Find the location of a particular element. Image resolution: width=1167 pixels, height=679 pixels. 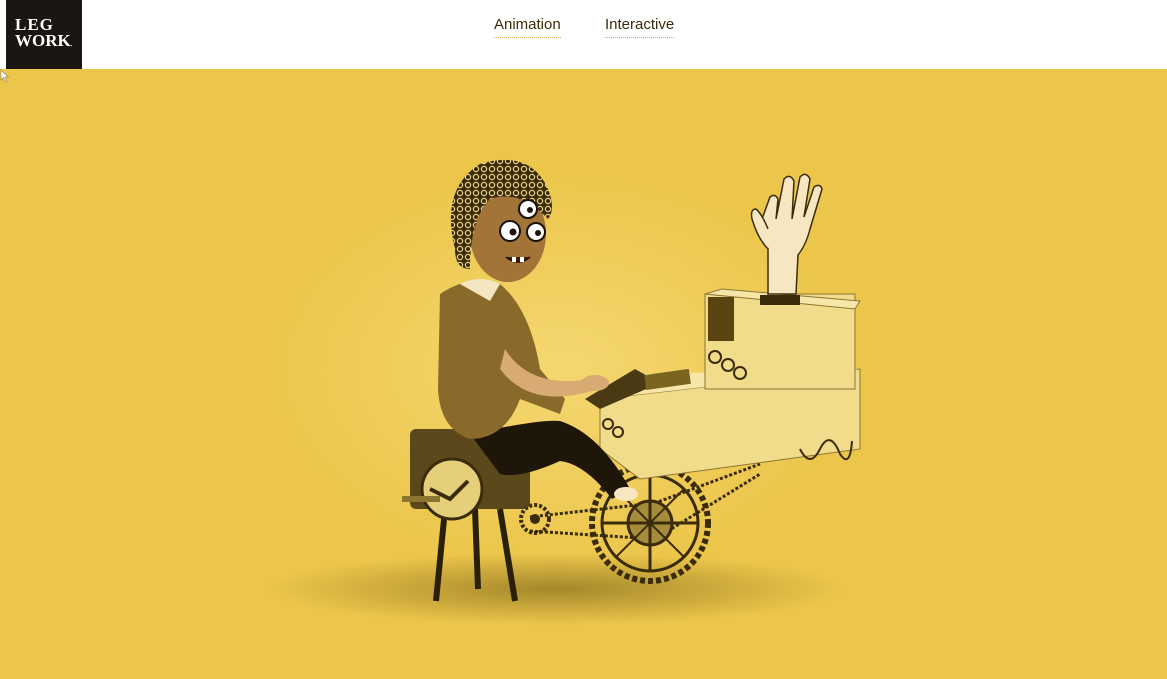

site-header: LEG WORK. Animation Interactive is located at coordinates (583, 34).